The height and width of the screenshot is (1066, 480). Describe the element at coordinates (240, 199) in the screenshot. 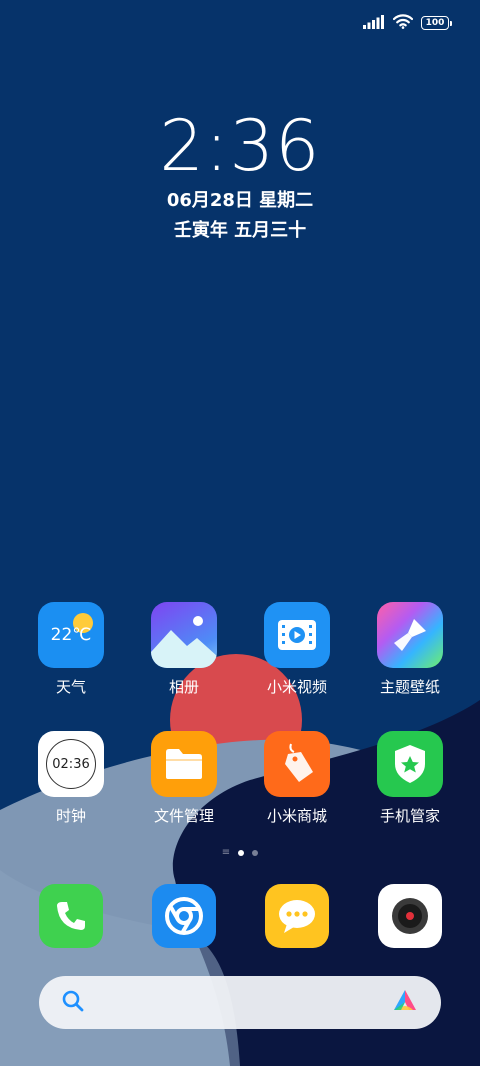

I see `date-text: 06月28日 星期二` at that location.